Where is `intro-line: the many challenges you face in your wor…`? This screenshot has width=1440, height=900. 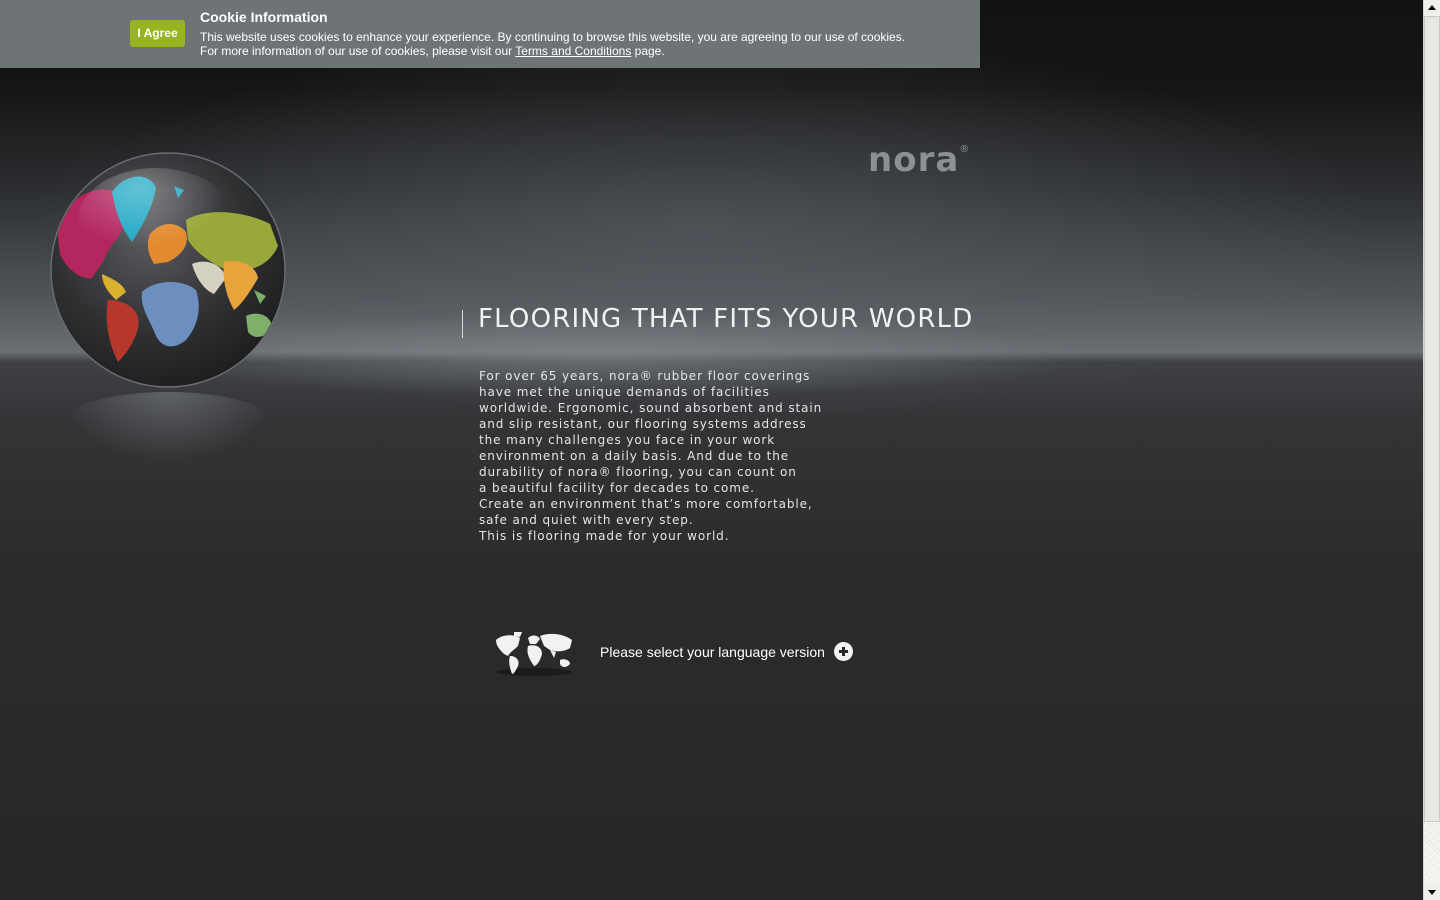 intro-line: the many challenges you face in your wor… is located at coordinates (627, 440).